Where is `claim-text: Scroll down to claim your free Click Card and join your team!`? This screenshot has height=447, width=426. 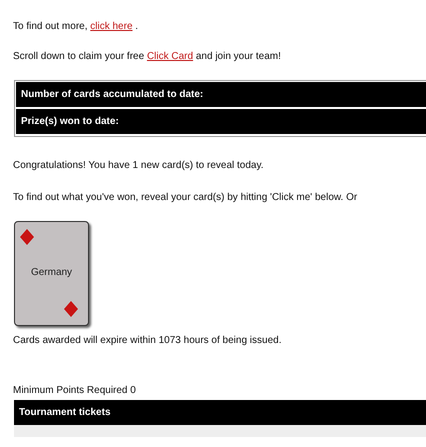 claim-text: Scroll down to claim your free Click Card and join your team! is located at coordinates (147, 57).